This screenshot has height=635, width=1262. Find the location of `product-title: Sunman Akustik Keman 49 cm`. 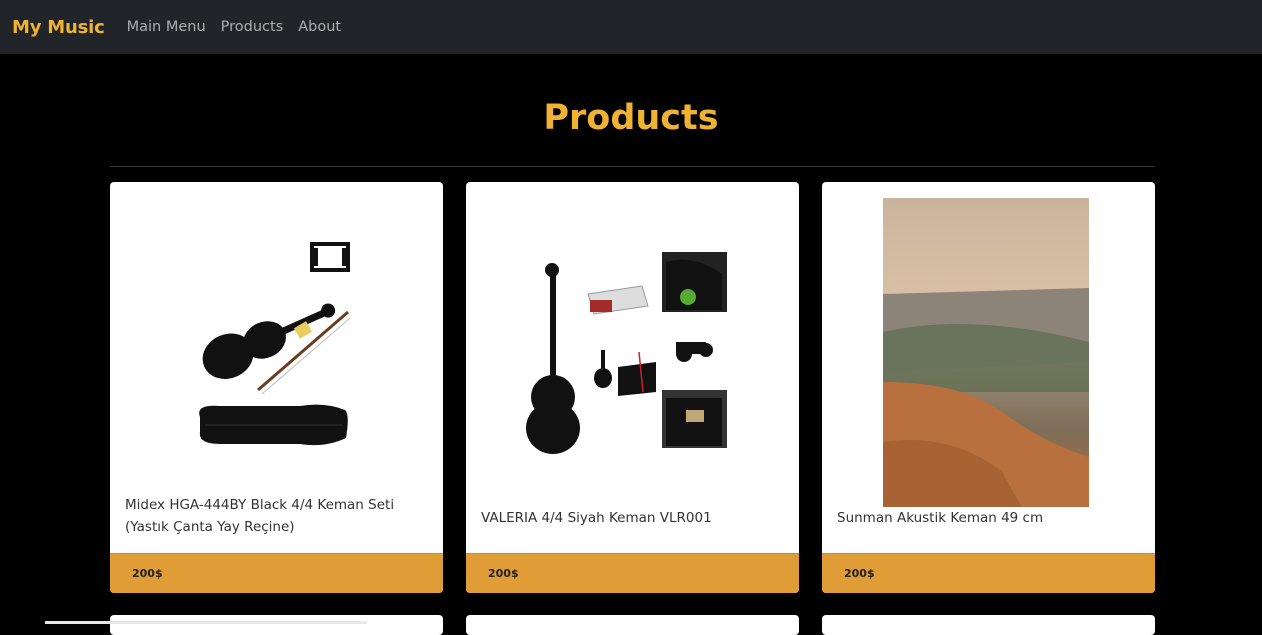

product-title: Sunman Akustik Keman 49 cm is located at coordinates (940, 518).